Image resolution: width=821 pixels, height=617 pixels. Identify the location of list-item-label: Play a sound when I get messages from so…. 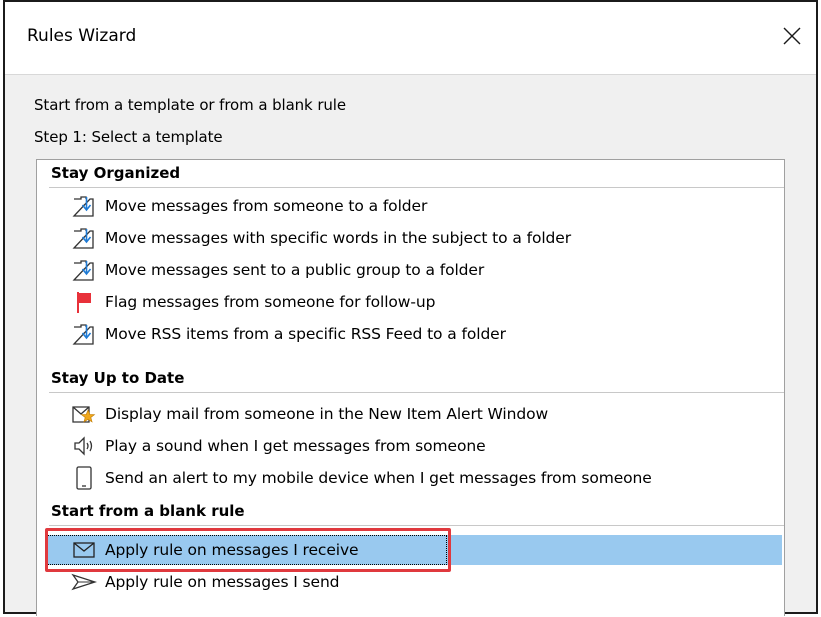
(295, 446).